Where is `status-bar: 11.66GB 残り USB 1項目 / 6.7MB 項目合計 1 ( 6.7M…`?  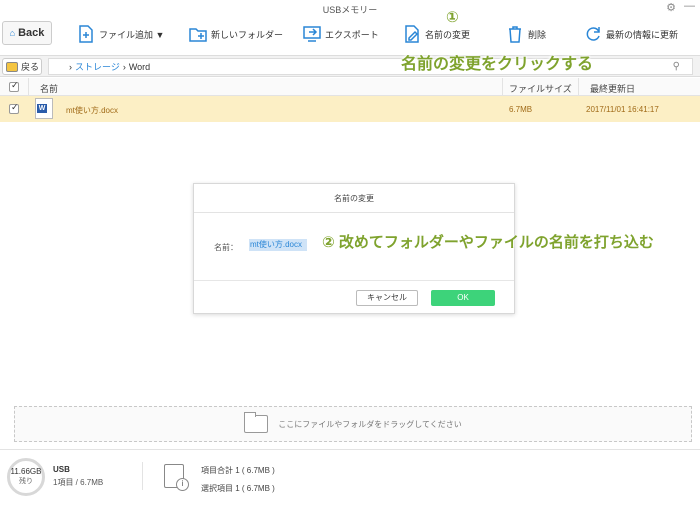 status-bar: 11.66GB 残り USB 1項目 / 6.7MB 項目合計 1 ( 6.7M… is located at coordinates (350, 479).